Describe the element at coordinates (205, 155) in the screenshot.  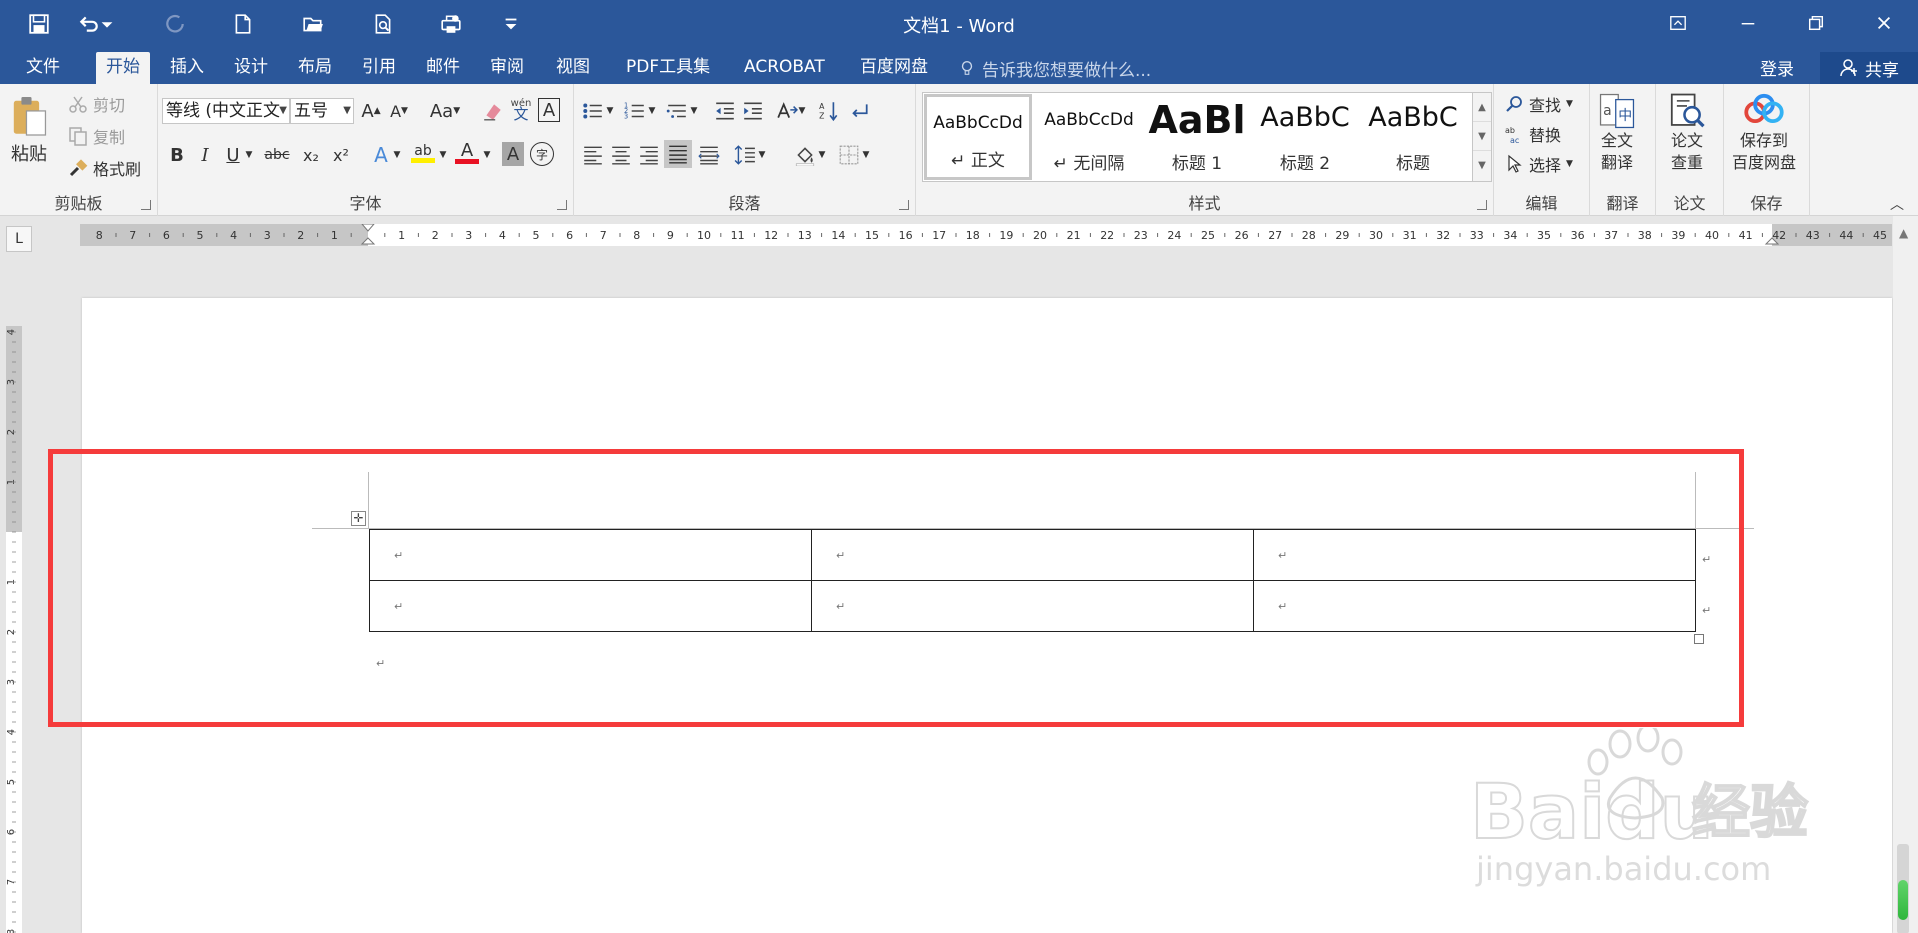
I see `italic-icon: I` at that location.